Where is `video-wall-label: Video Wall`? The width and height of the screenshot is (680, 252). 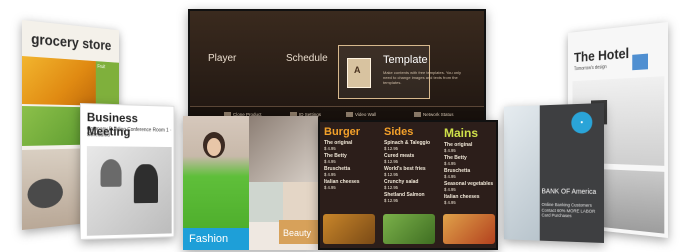
video-wall-label: Video Wall is located at coordinates (366, 114).